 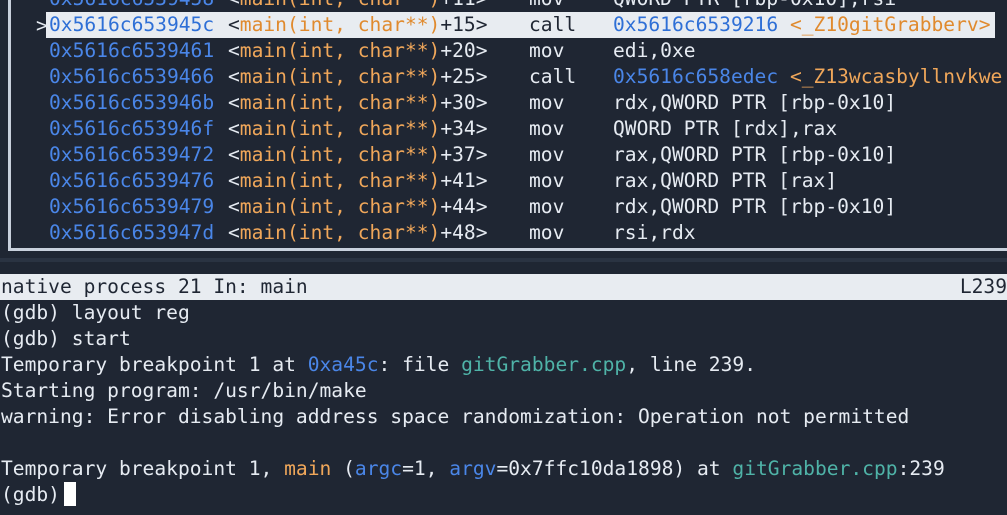 I want to click on instruction-address: 0x5616c653946b, so click(x=132, y=102).